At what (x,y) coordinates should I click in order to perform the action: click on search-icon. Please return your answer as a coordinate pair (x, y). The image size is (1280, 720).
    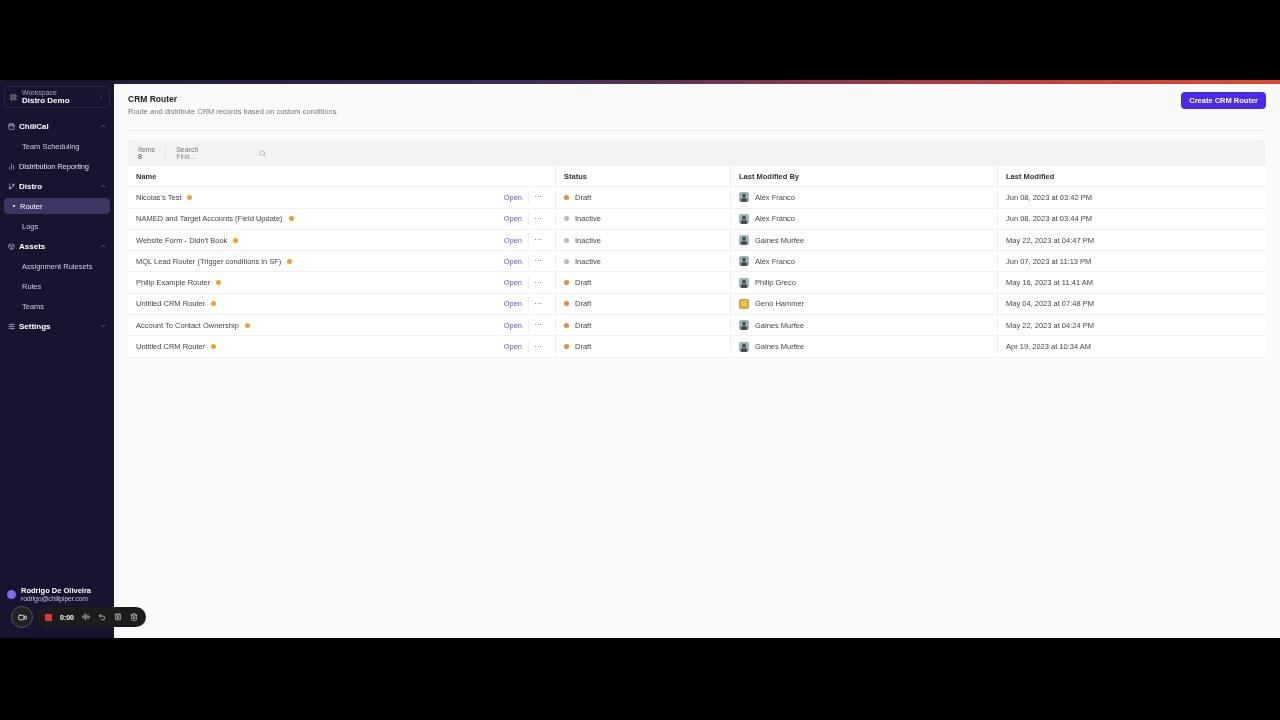
    Looking at the image, I should click on (263, 153).